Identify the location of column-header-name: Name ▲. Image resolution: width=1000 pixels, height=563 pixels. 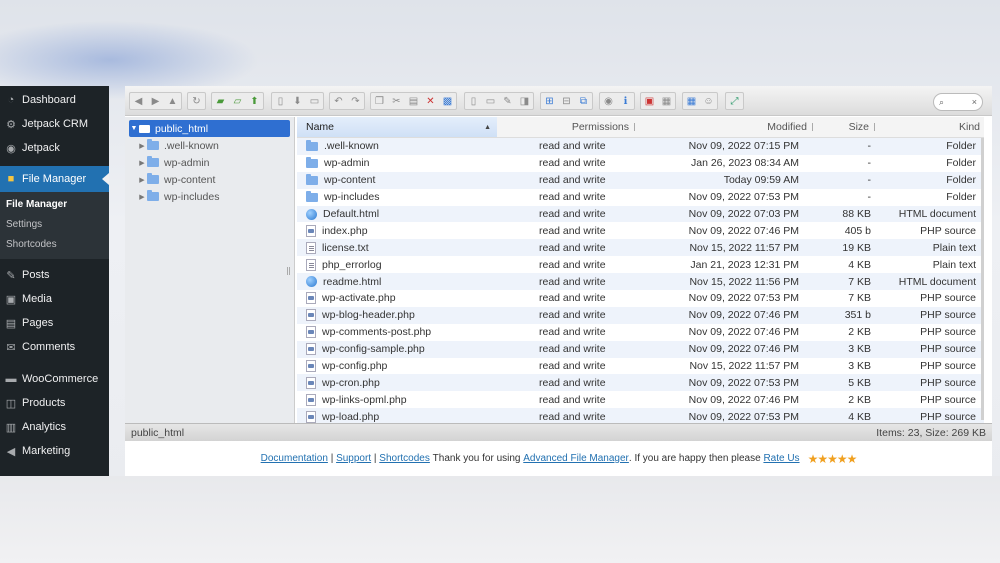
(397, 127).